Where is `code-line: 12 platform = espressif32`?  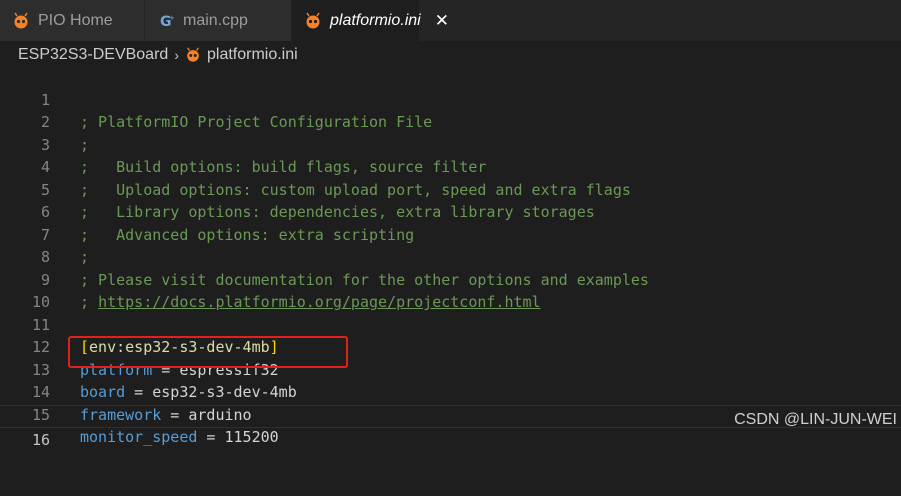
code-line: 12 platform = espressif32 is located at coordinates (450, 325).